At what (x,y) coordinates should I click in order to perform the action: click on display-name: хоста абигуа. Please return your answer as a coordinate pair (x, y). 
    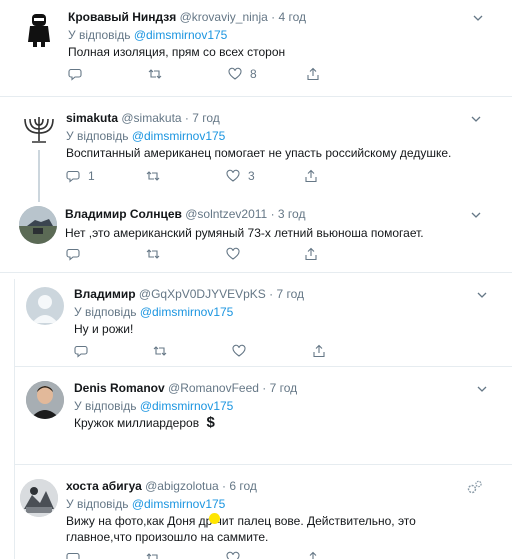
    Looking at the image, I should click on (104, 486).